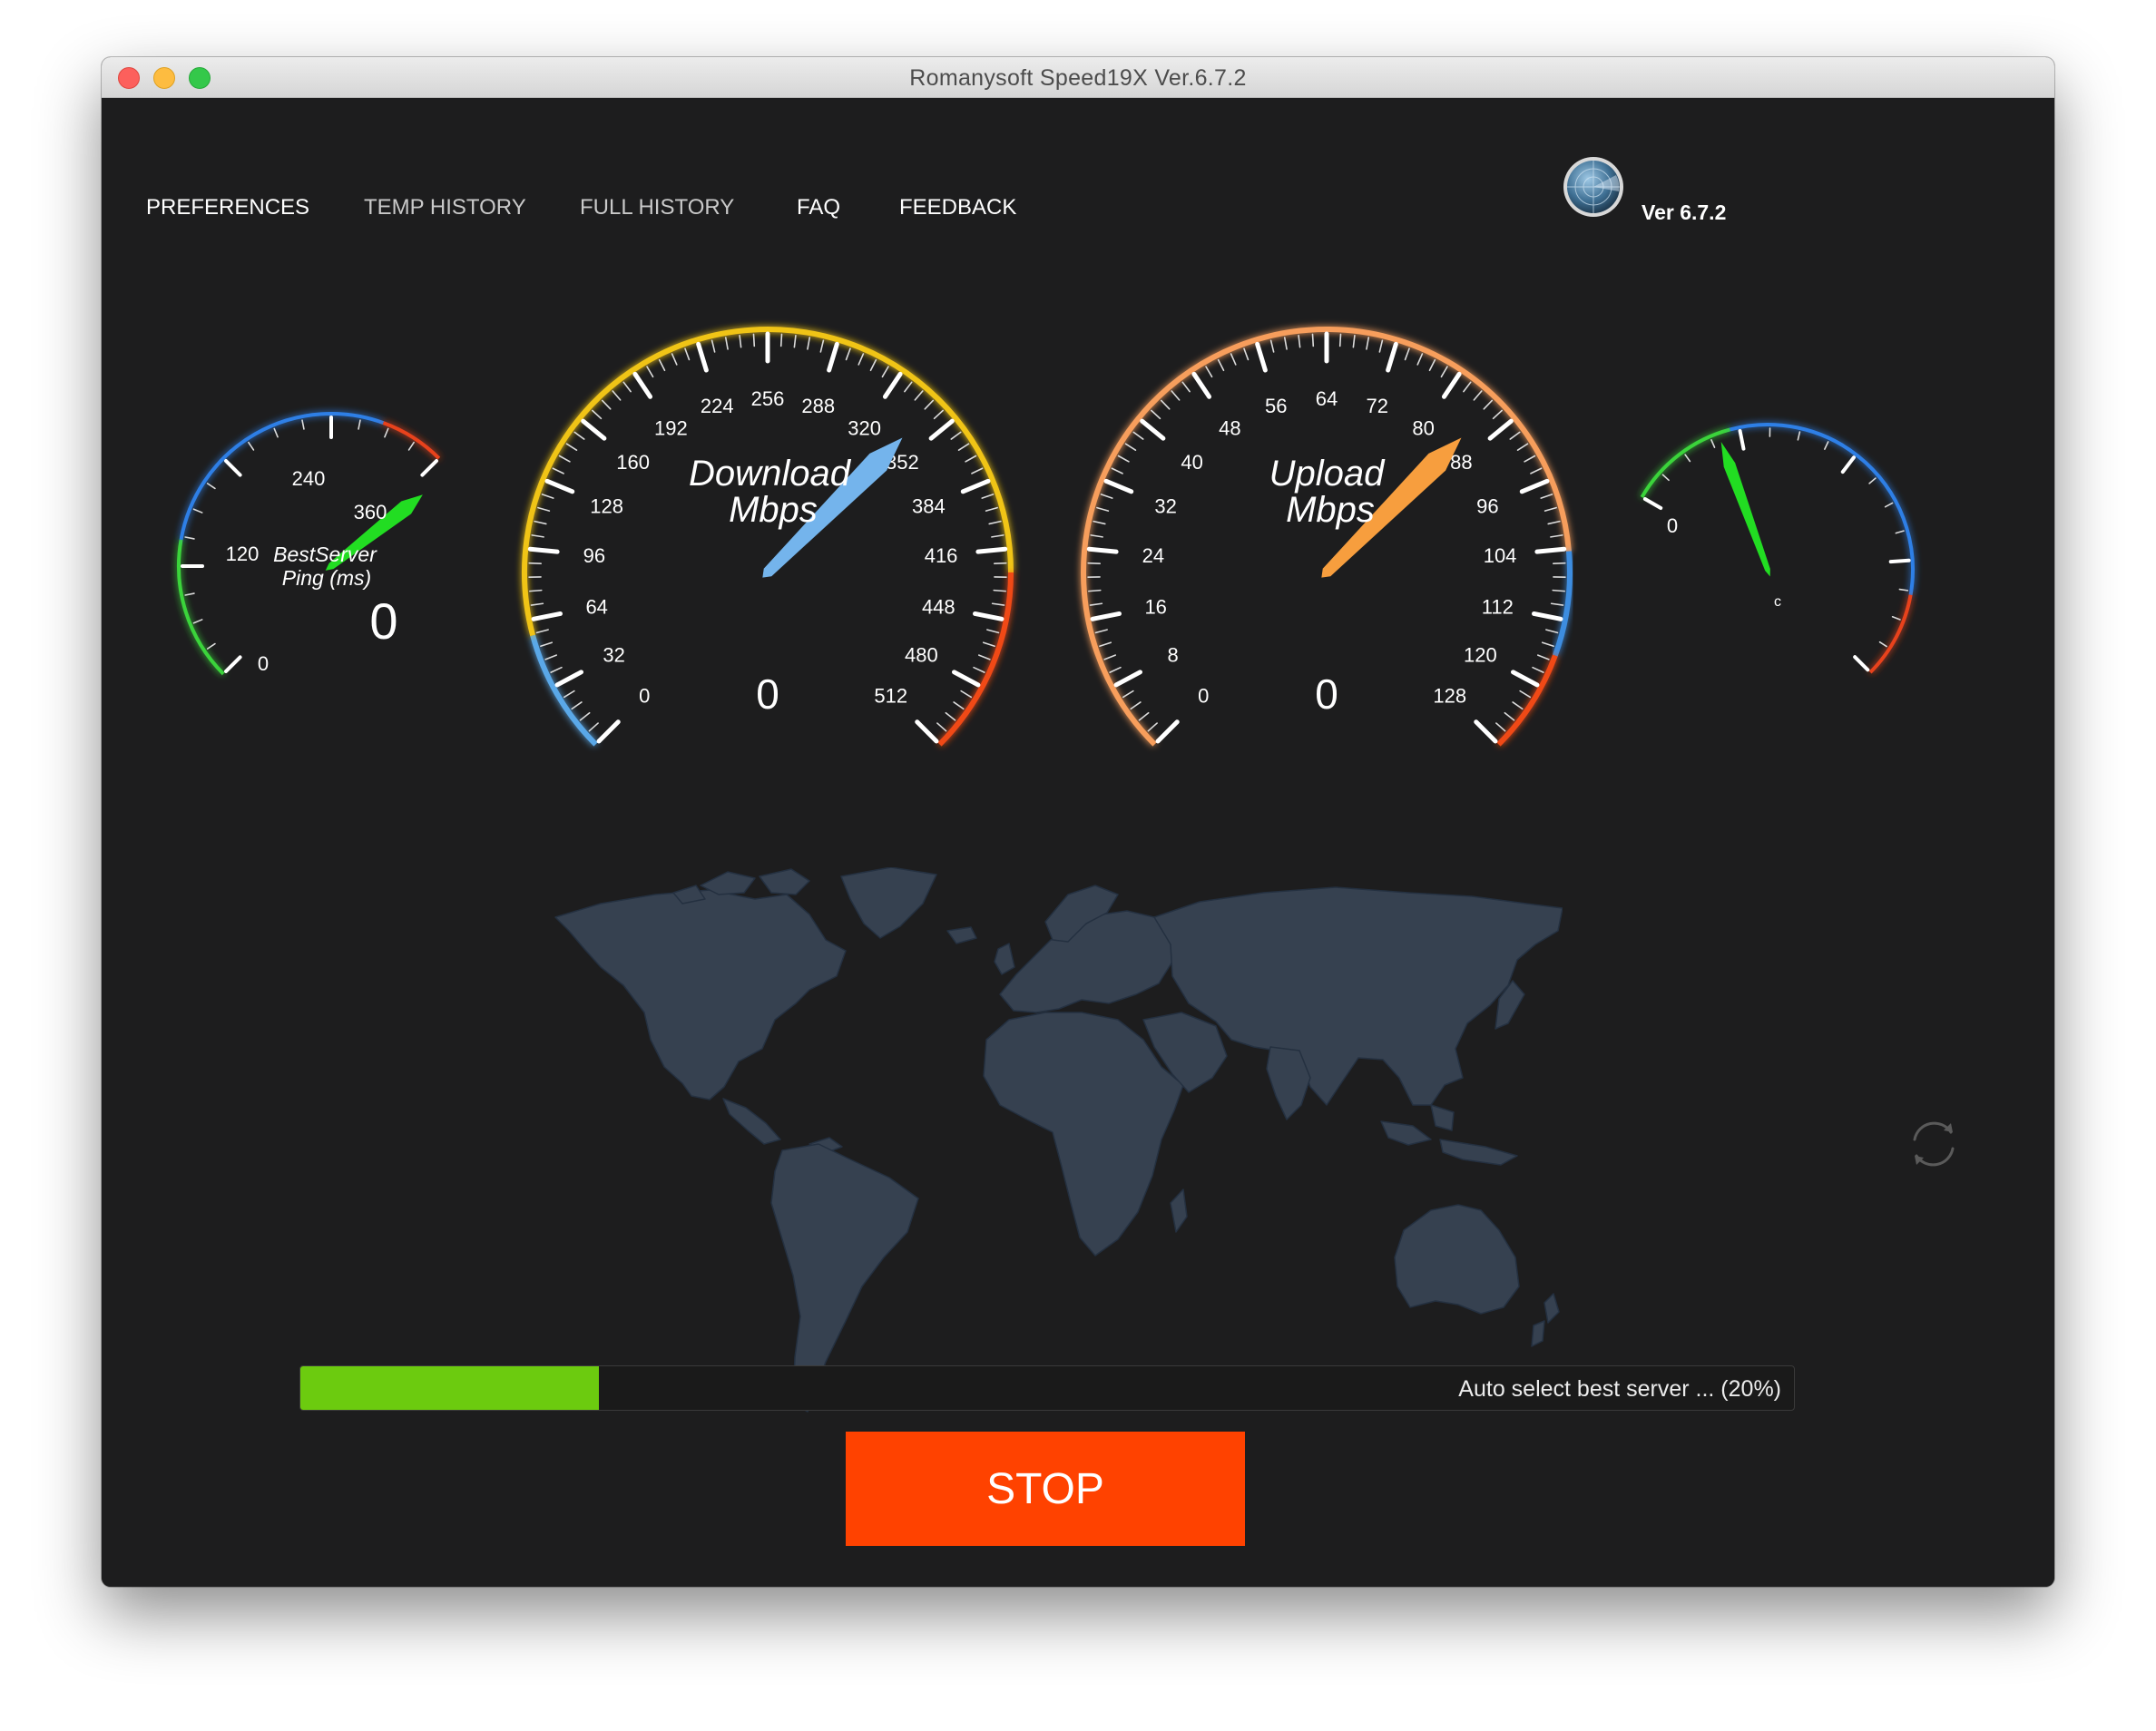 This screenshot has height=1731, width=2156. Describe the element at coordinates (1934, 1144) in the screenshot. I see `refresh-icon` at that location.